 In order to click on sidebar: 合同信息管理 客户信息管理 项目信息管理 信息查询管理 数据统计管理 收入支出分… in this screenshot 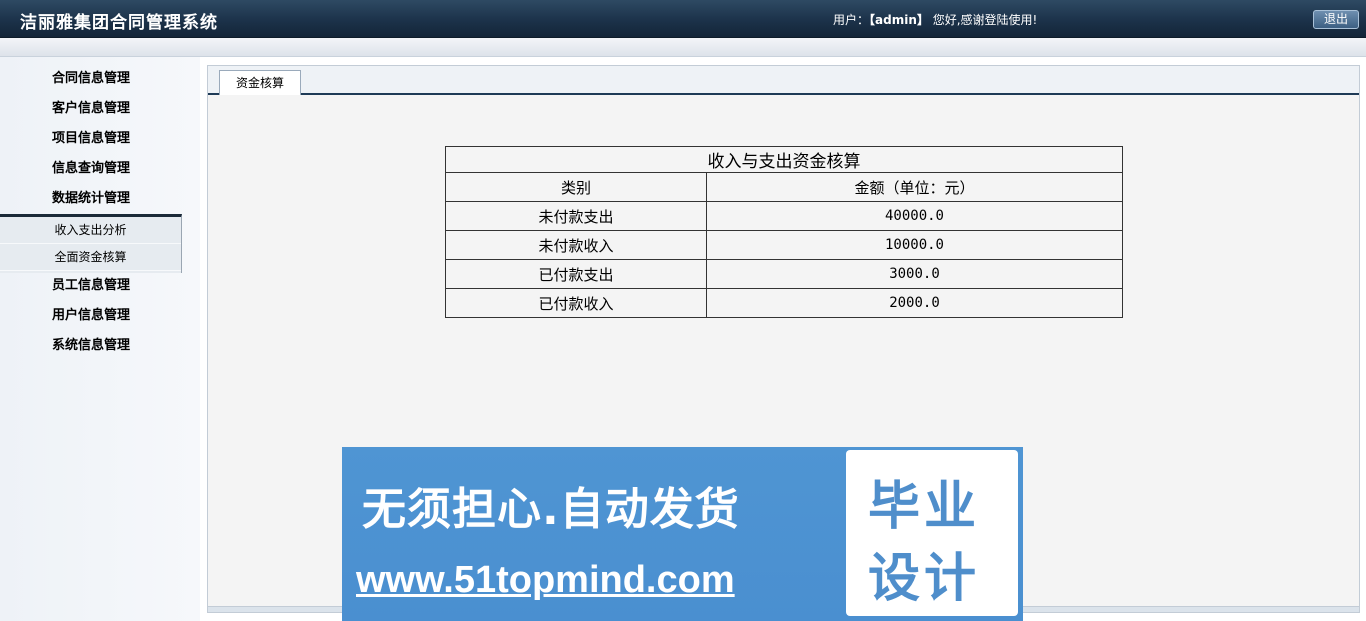, I will do `click(100, 339)`.